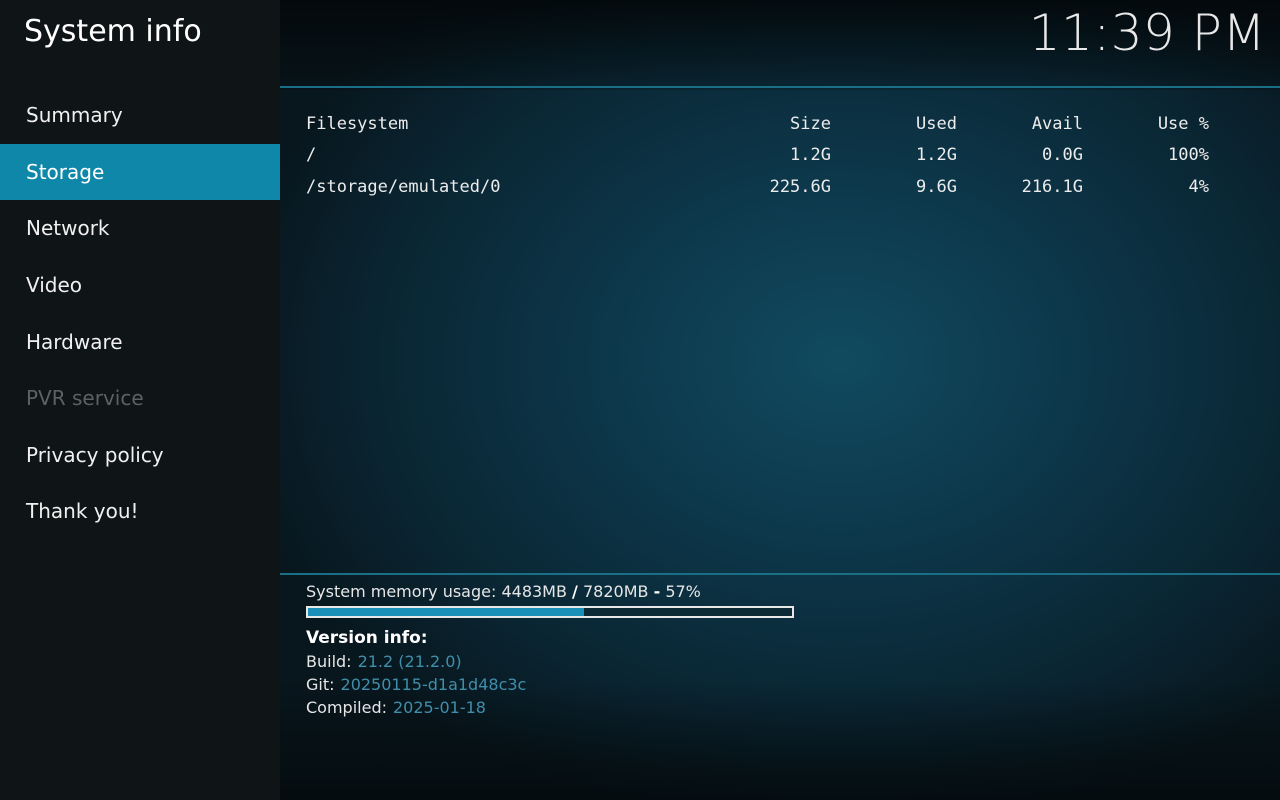  What do you see at coordinates (140, 172) in the screenshot?
I see `sidebar-item-storage: Storage` at bounding box center [140, 172].